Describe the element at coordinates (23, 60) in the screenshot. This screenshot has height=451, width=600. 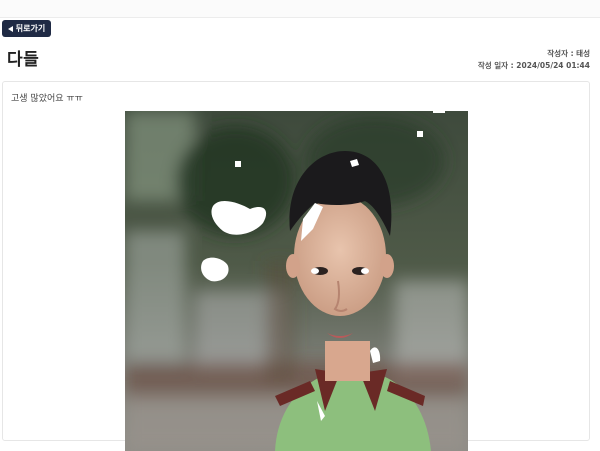
I see `post-title: 다들` at that location.